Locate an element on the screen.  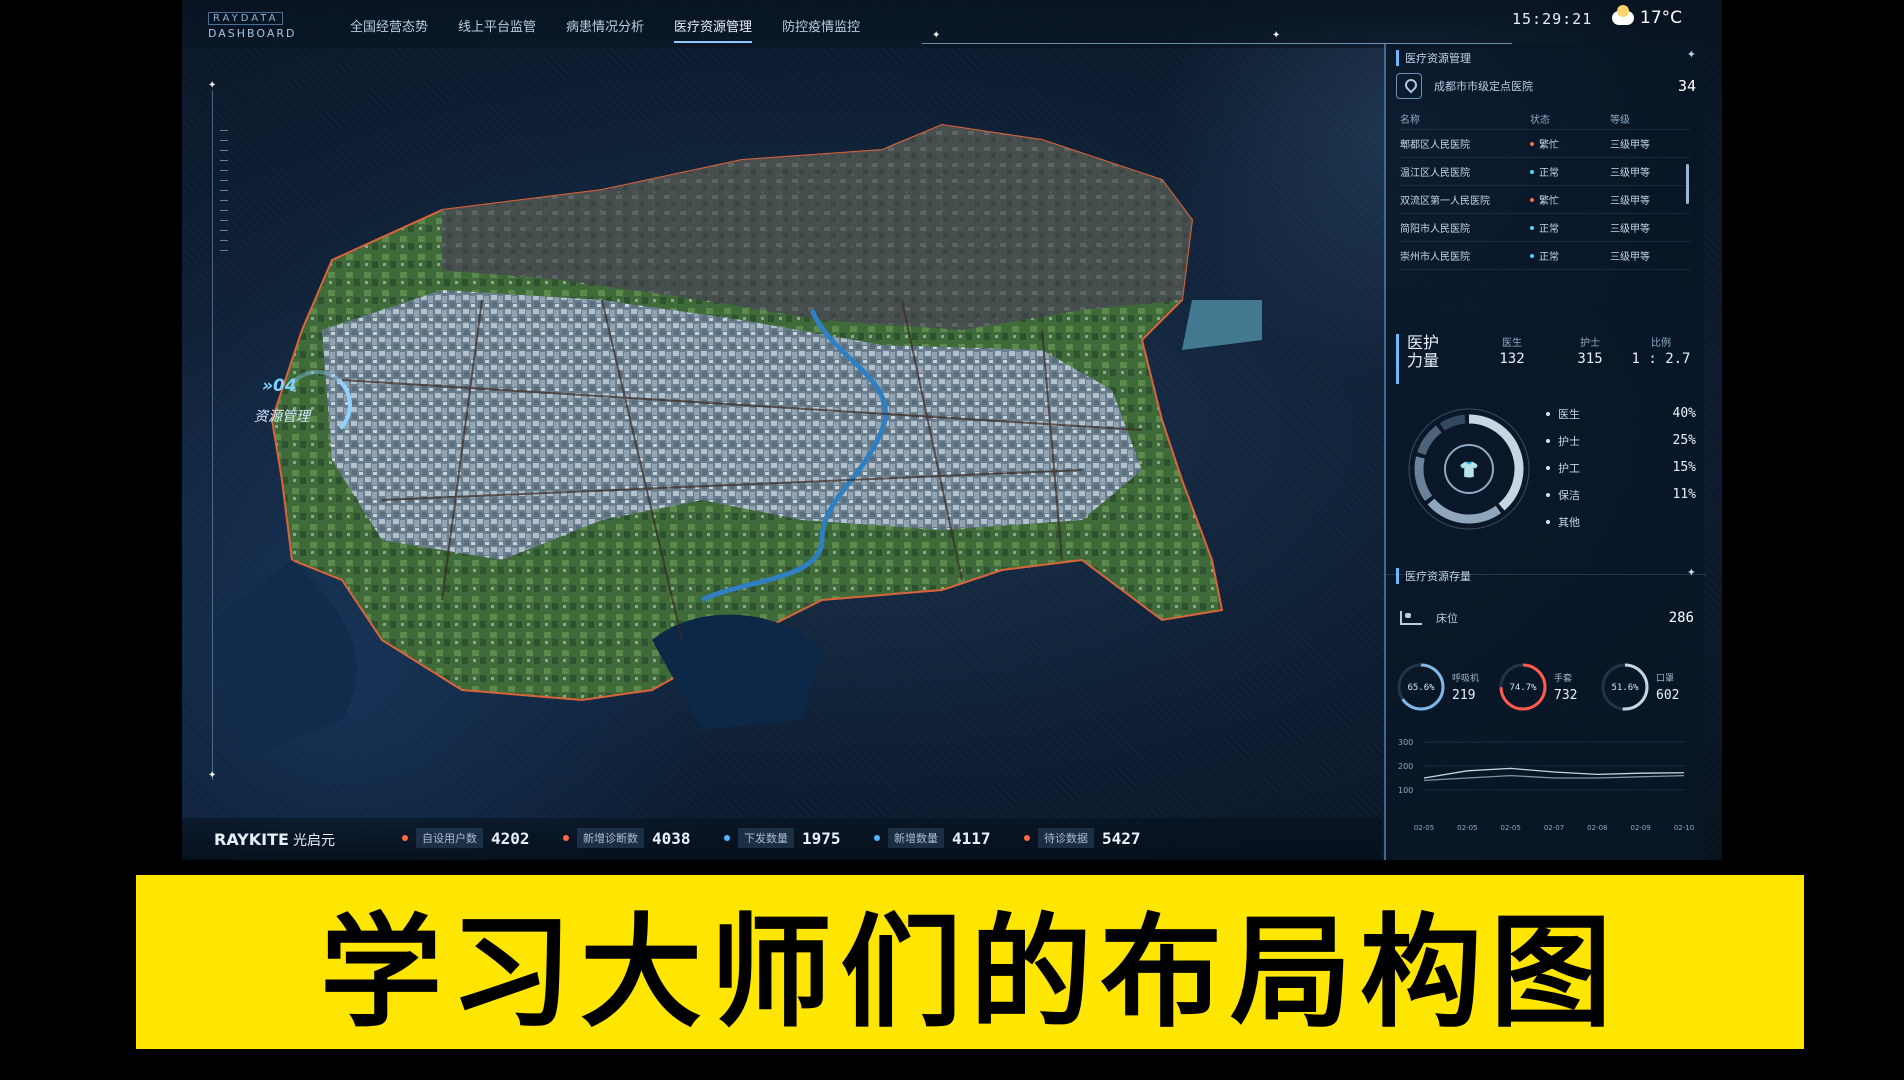
table-scrollbar is located at coordinates (1687, 184).